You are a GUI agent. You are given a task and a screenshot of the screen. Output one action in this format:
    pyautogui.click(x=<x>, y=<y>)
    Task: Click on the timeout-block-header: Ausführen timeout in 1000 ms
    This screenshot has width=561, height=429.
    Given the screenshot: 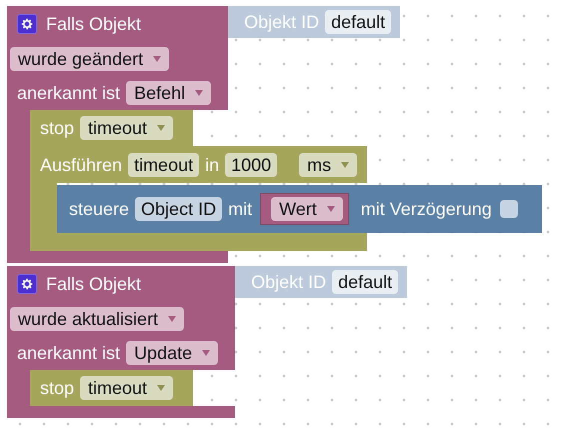 What is the action you would take?
    pyautogui.click(x=199, y=164)
    